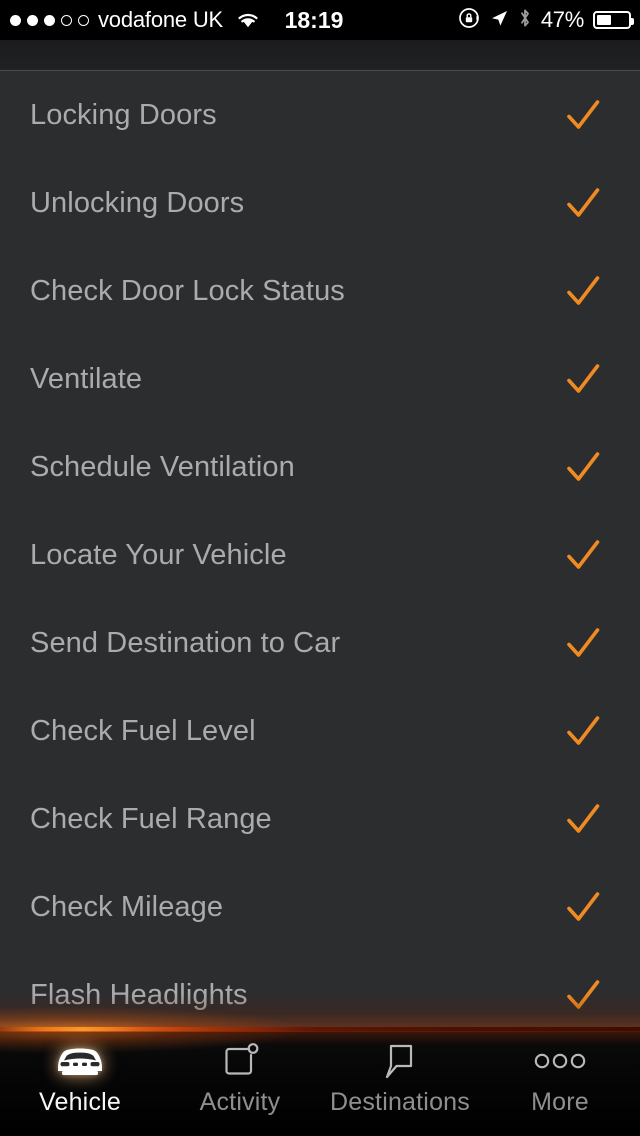 The height and width of the screenshot is (1136, 640). I want to click on feature-row-label: Locking Doors, so click(123, 114).